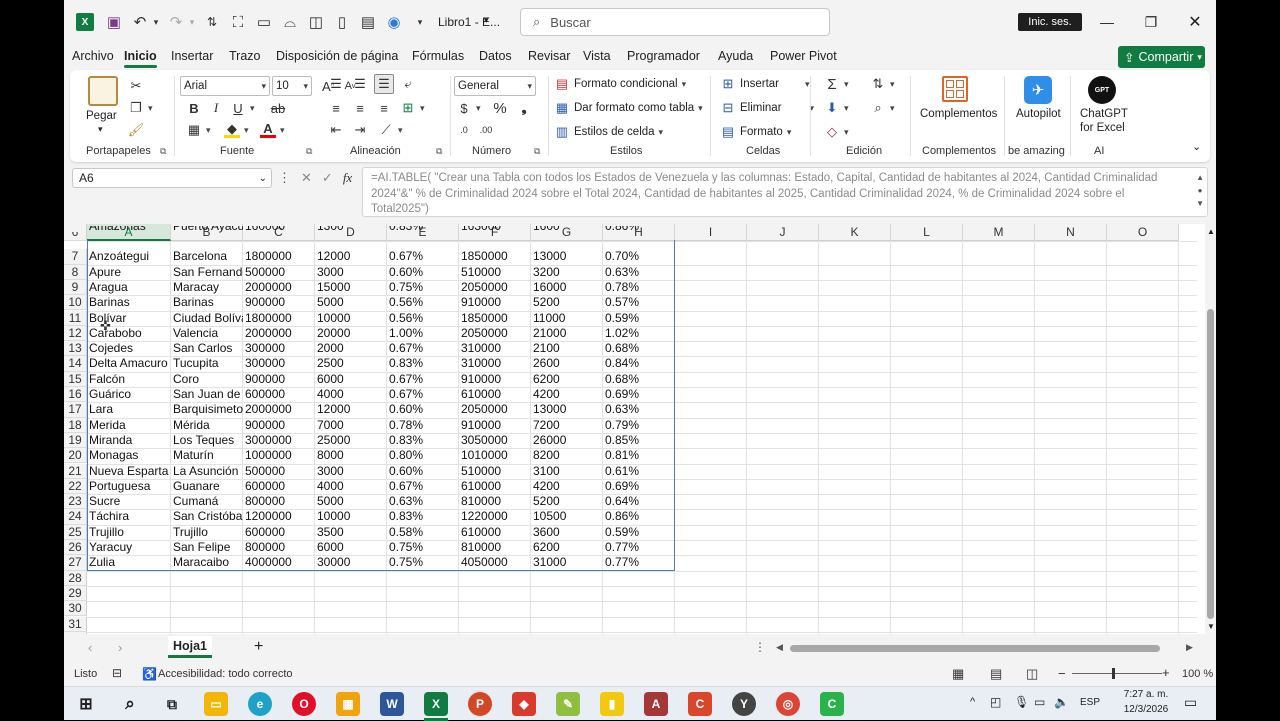 This screenshot has width=1280, height=721. Describe the element at coordinates (75, 257) in the screenshot. I see `row-header: 7` at that location.